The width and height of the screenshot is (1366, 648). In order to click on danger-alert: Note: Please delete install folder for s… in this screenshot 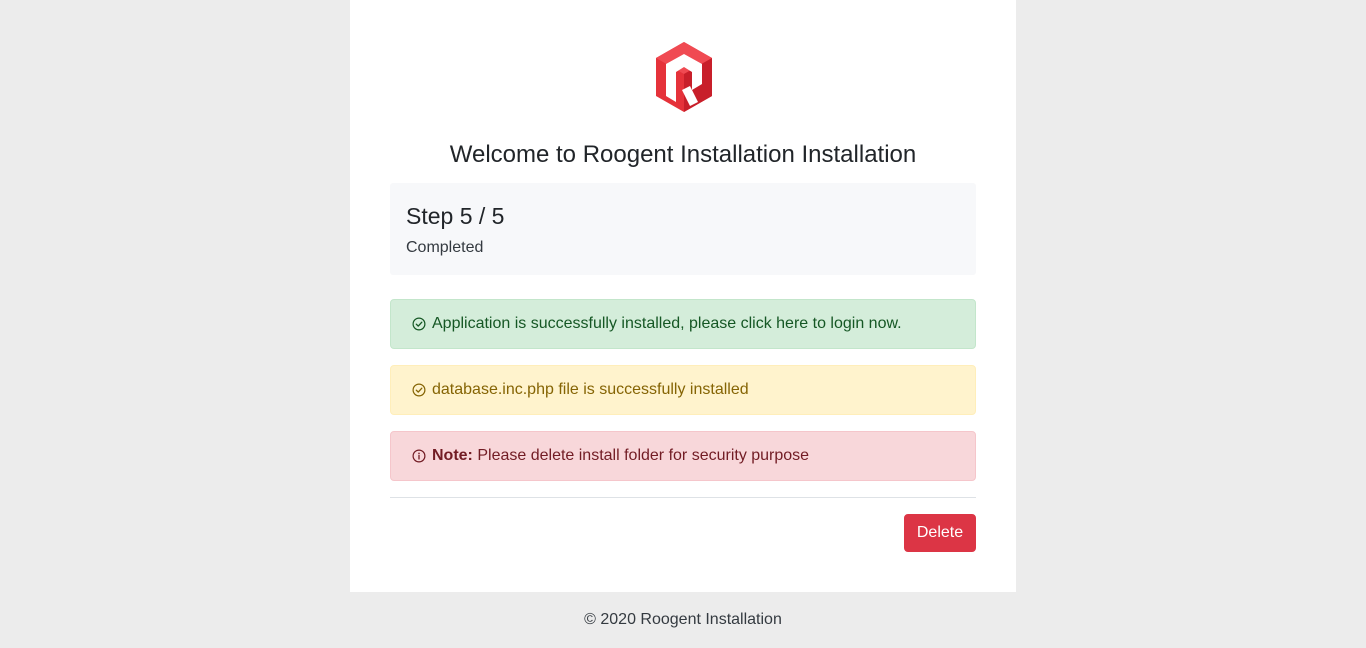, I will do `click(683, 456)`.